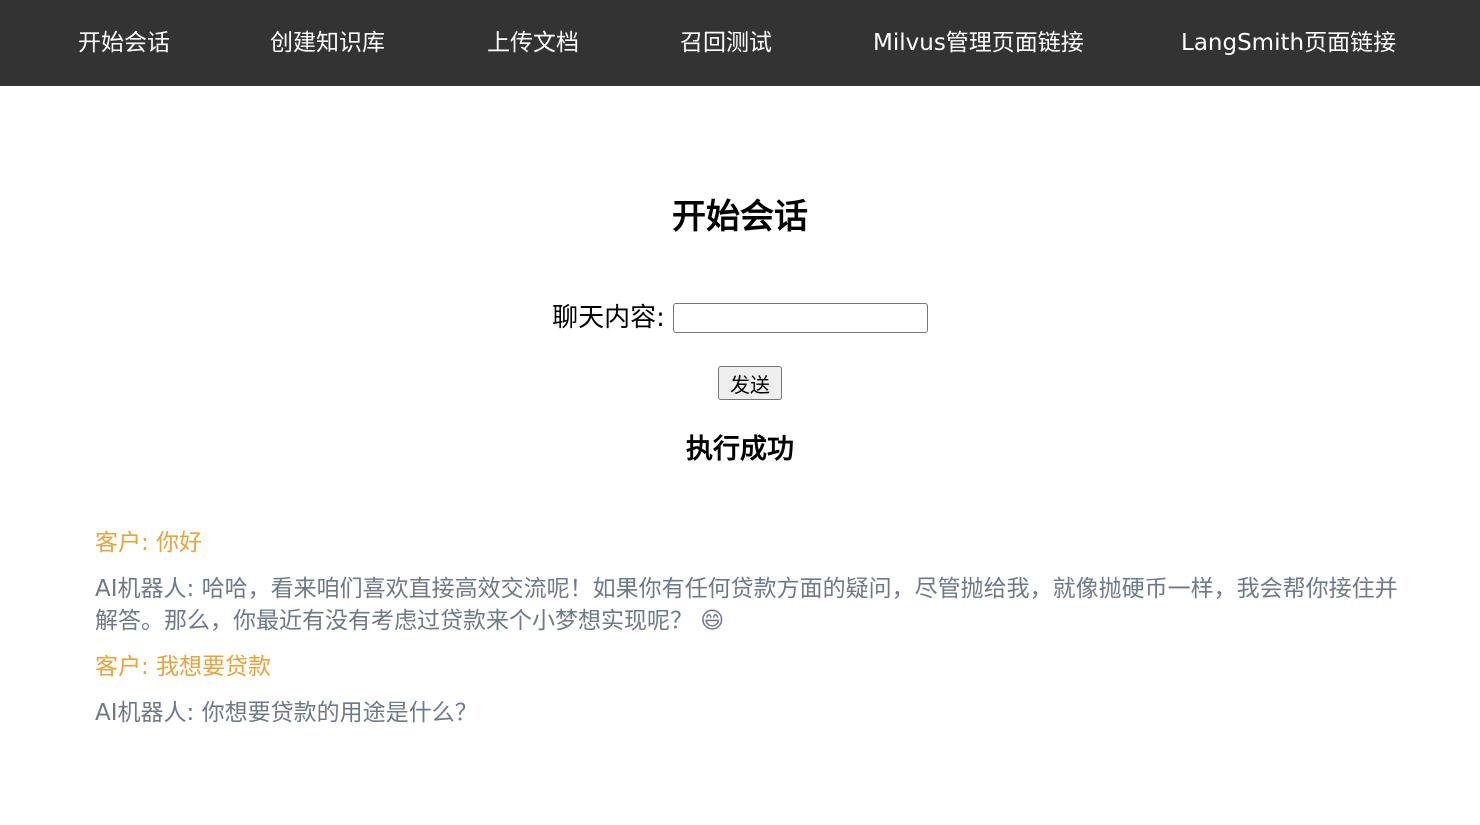 This screenshot has width=1480, height=825. Describe the element at coordinates (327, 43) in the screenshot. I see `nav-link-create-knowledge-base: 创建知识库` at that location.